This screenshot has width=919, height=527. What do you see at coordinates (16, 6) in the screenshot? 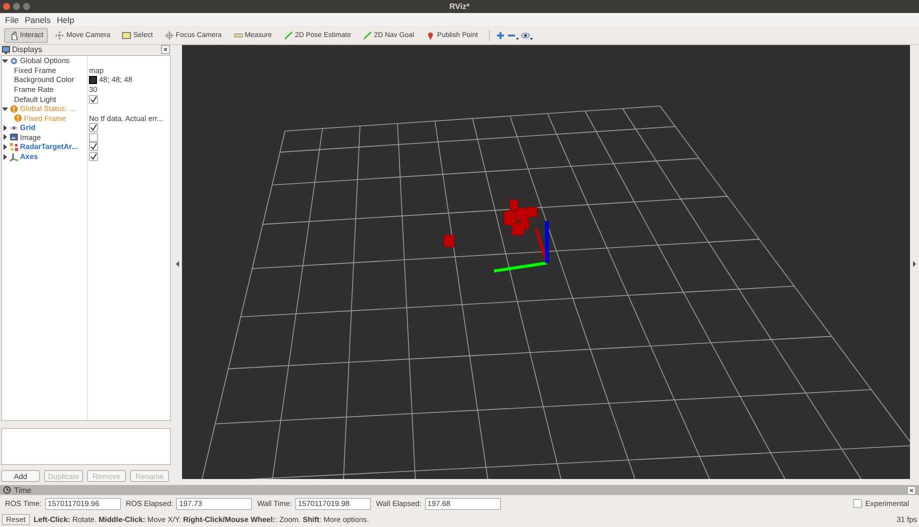
I see `minimize-window-button` at bounding box center [16, 6].